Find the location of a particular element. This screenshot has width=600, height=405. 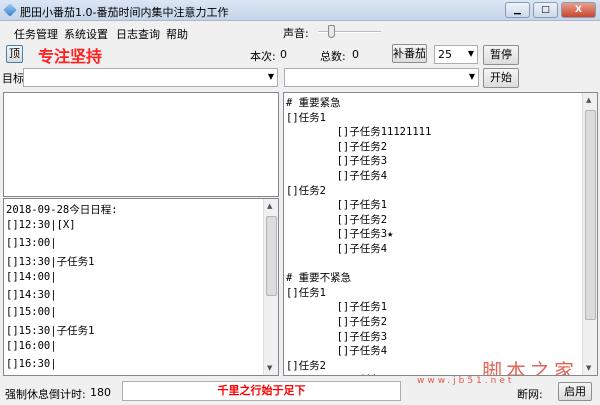

window-title: 肥田小番茄1.0-番茄时间内集中注意力工作 is located at coordinates (124, 12).